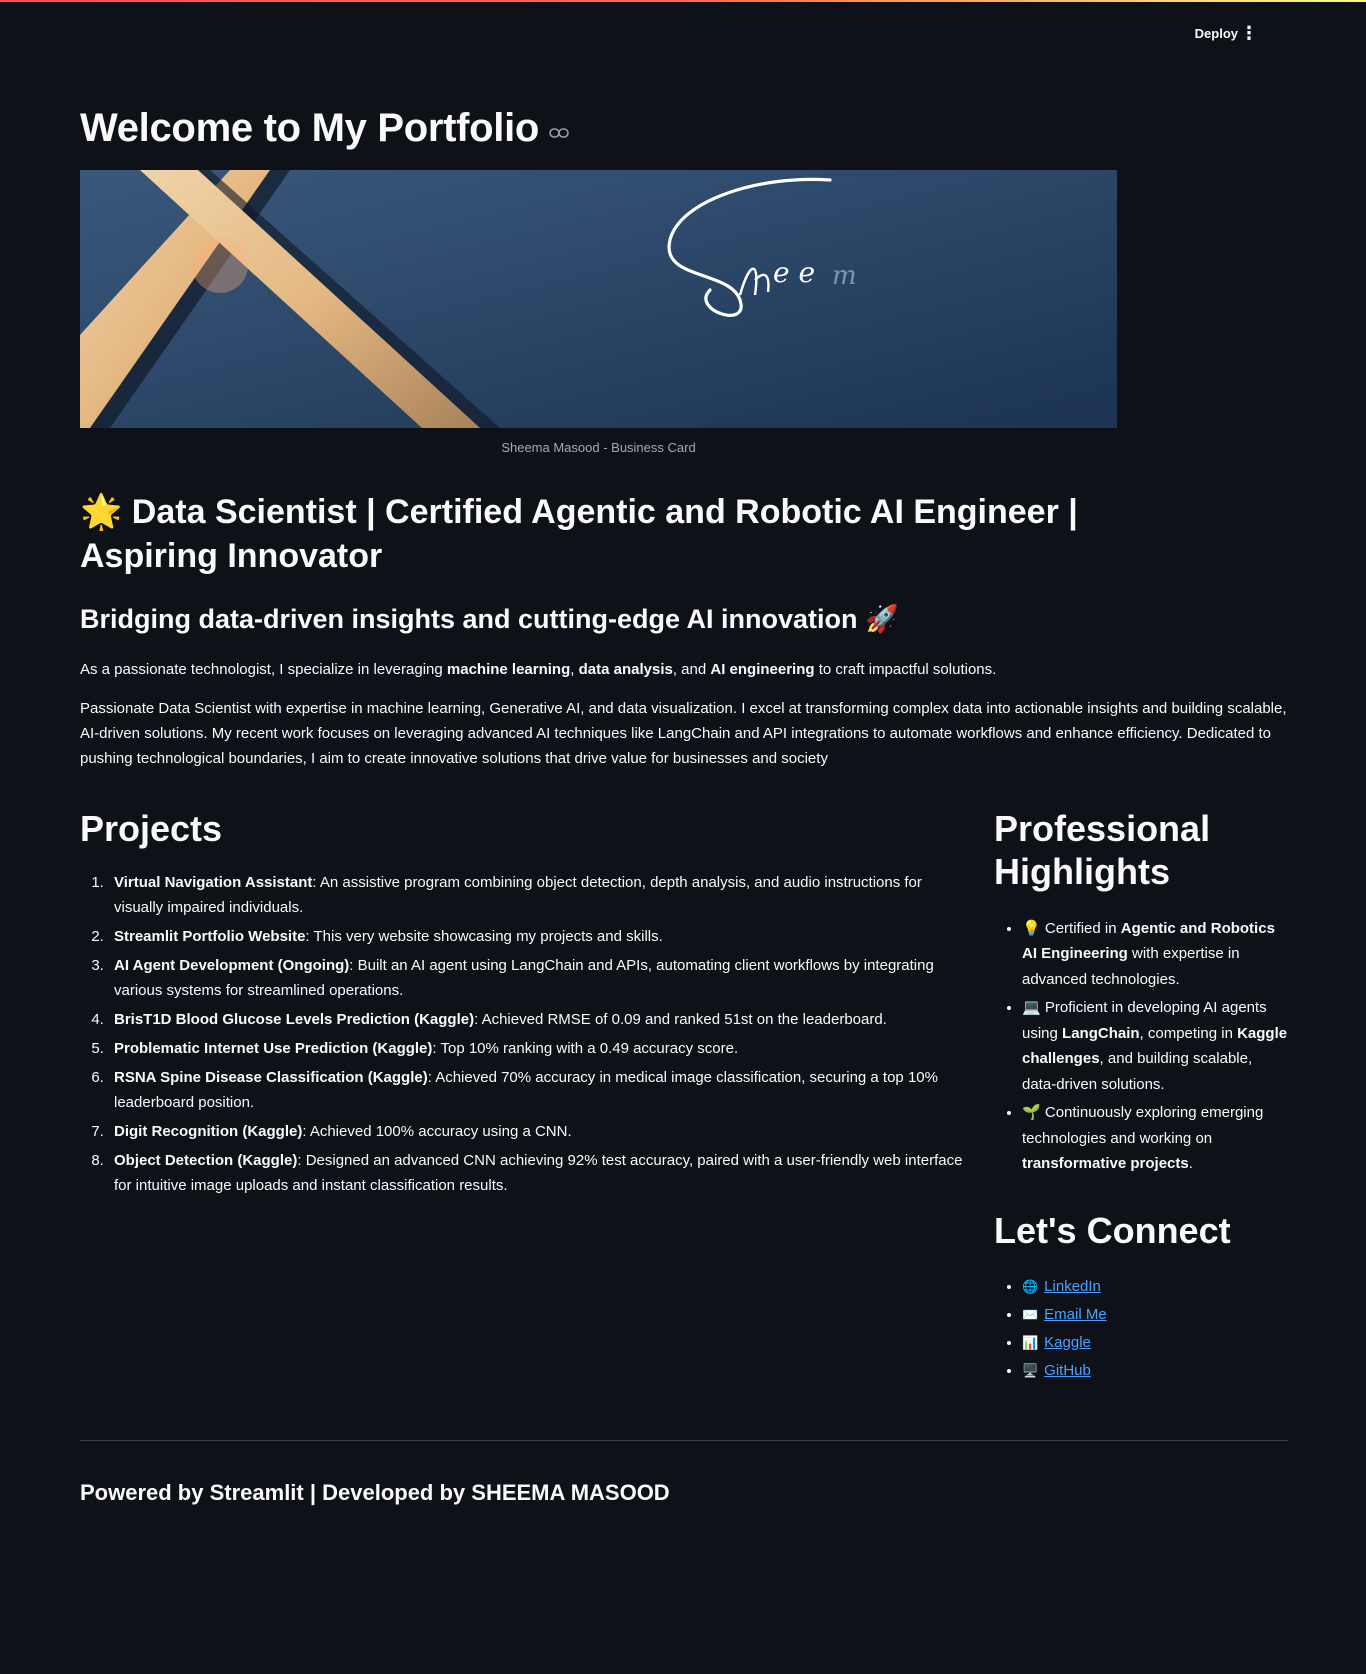 This screenshot has width=1366, height=1674. I want to click on connect-heading: Let's Connect, so click(1112, 1230).